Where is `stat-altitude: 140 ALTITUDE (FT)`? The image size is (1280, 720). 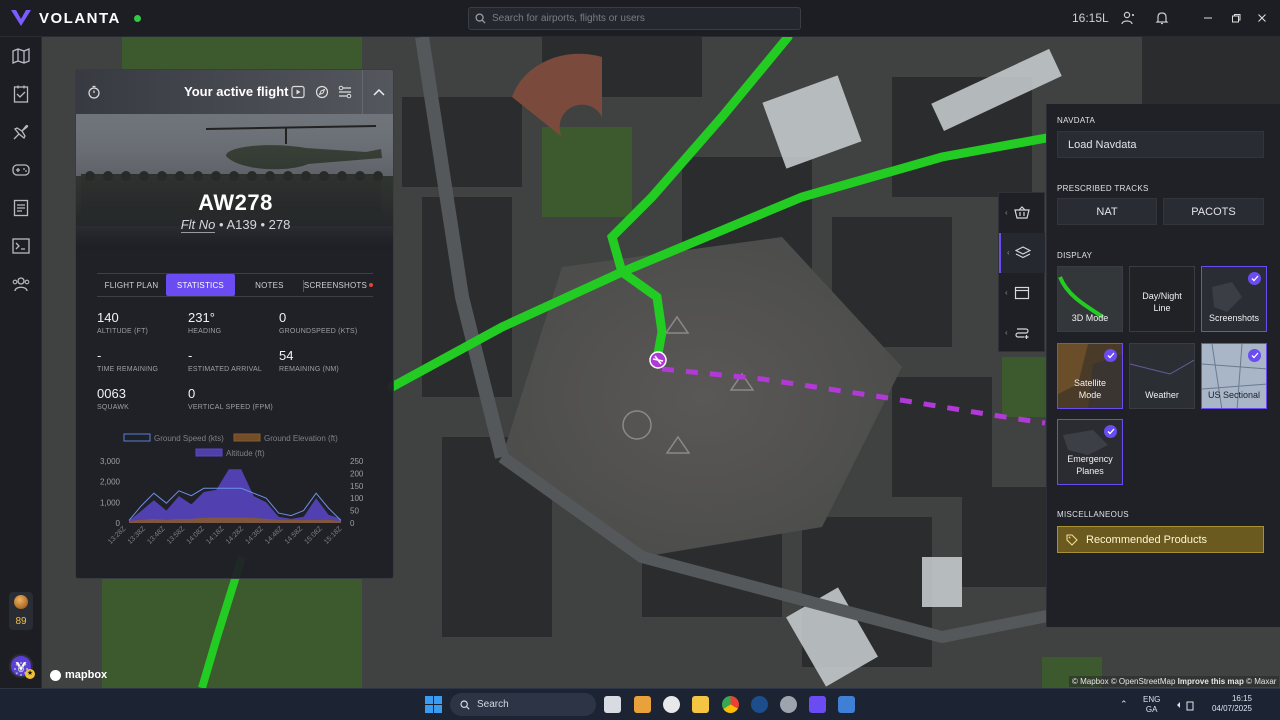
stat-altitude: 140 ALTITUDE (FT) is located at coordinates (122, 322).